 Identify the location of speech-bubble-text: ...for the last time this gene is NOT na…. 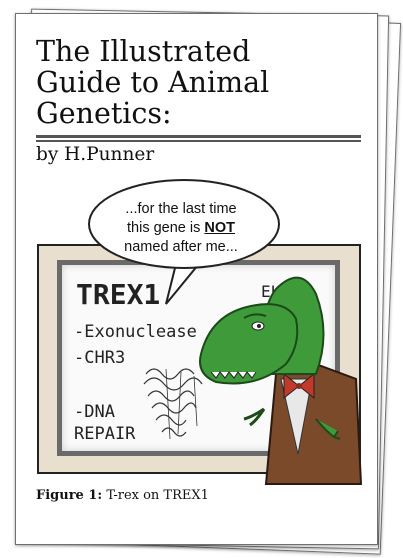
(181, 228).